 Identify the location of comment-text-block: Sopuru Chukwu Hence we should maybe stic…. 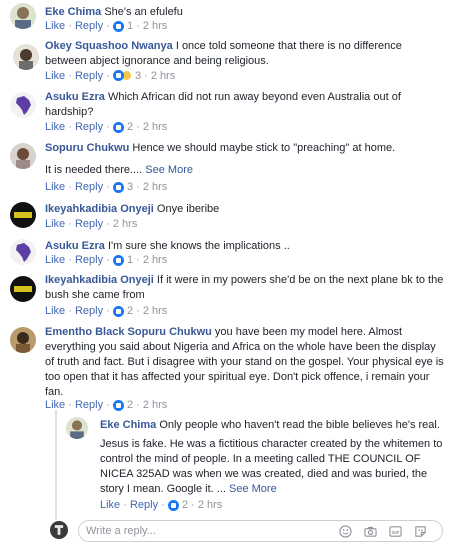
(245, 148).